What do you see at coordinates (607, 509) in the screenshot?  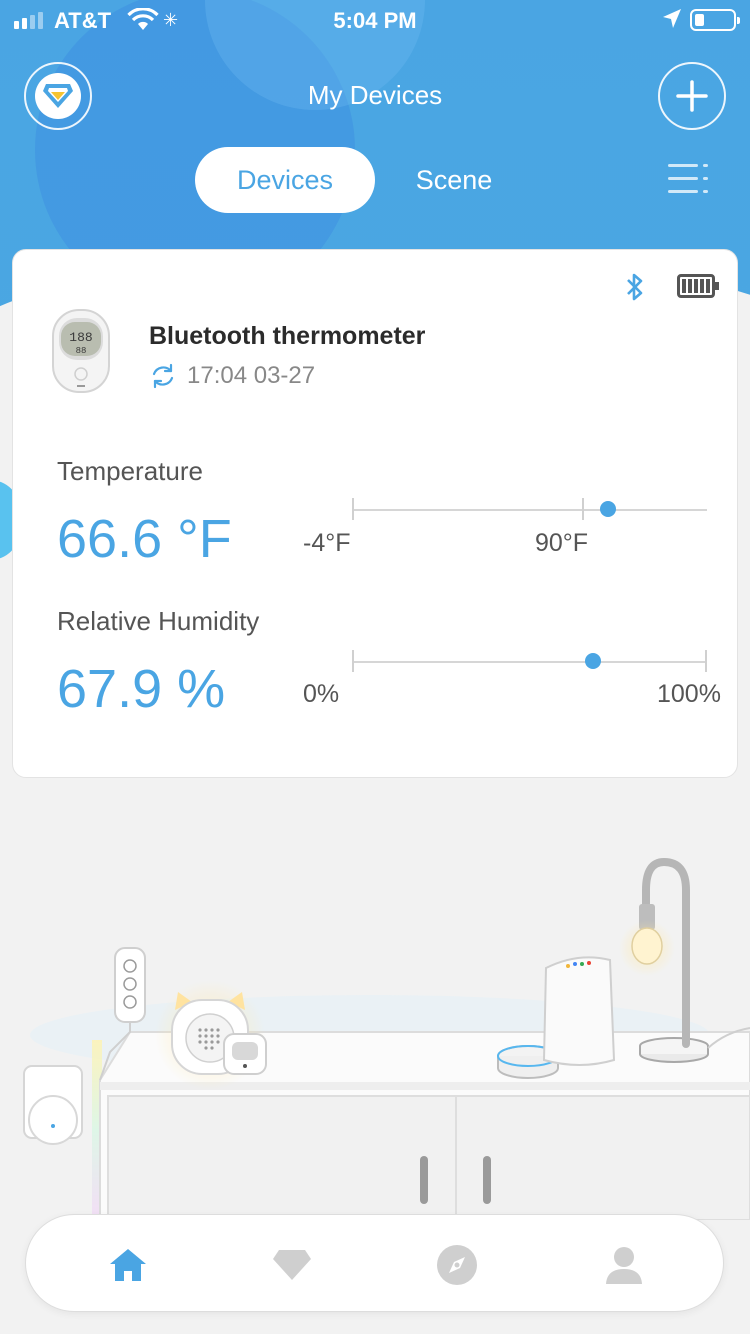 I see `temperature-level-dot` at bounding box center [607, 509].